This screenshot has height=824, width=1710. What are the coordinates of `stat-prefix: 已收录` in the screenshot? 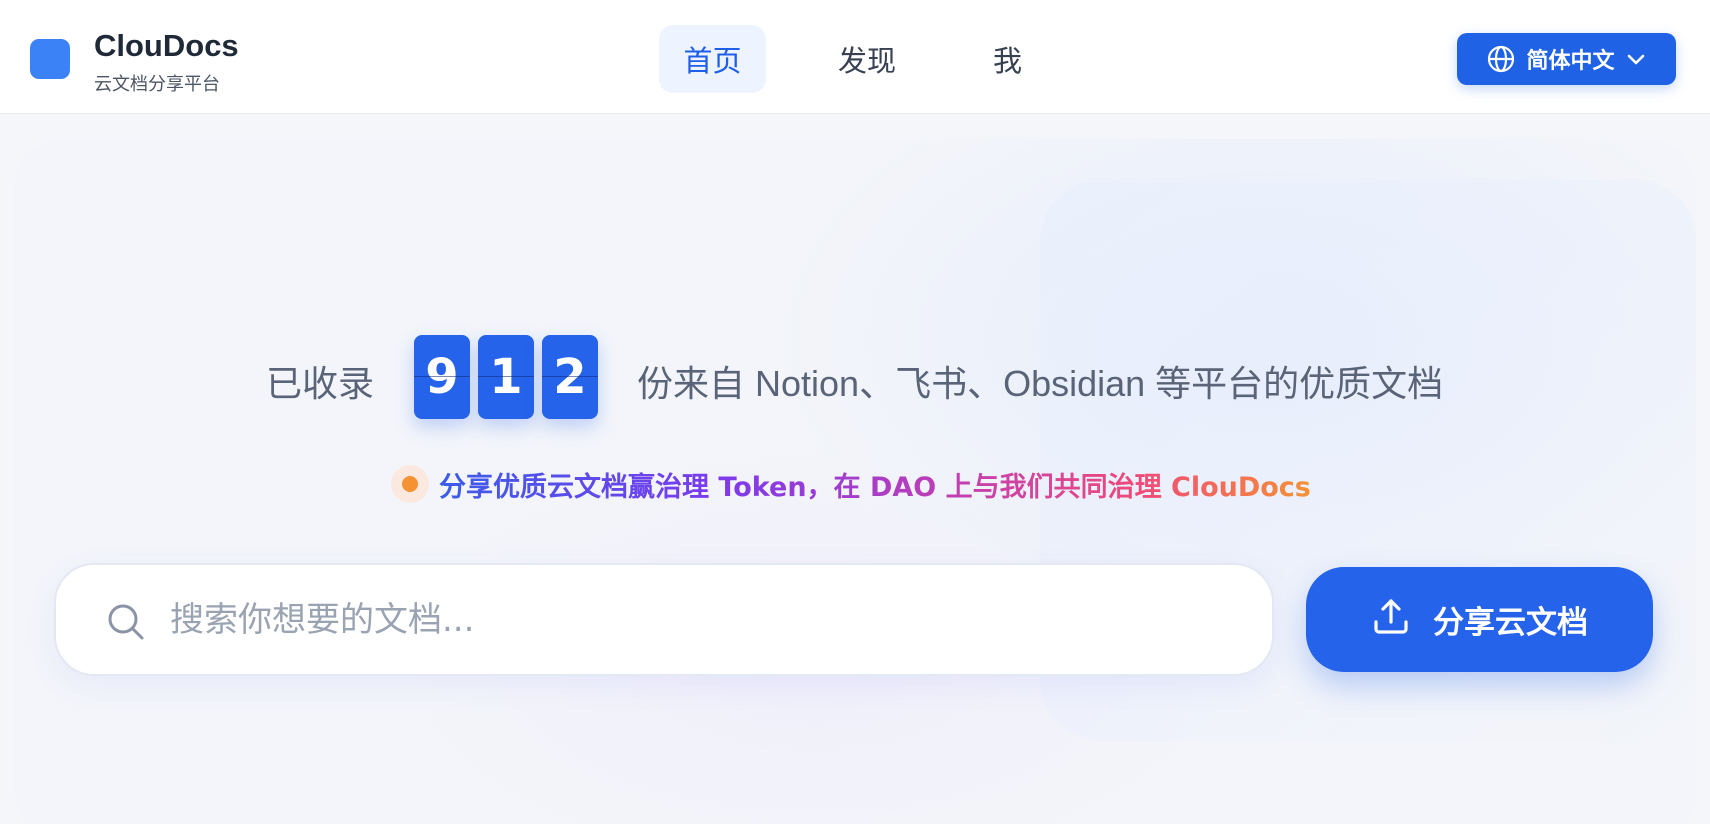 It's located at (320, 384).